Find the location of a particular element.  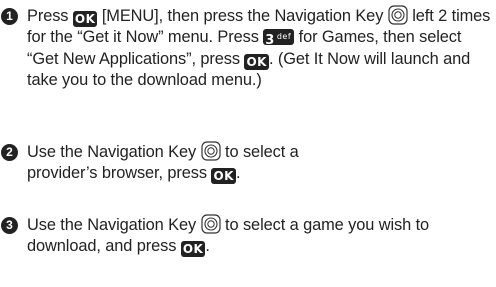

step-1-text-part-2: [MENU], then press the Navigation Key is located at coordinates (242, 16).